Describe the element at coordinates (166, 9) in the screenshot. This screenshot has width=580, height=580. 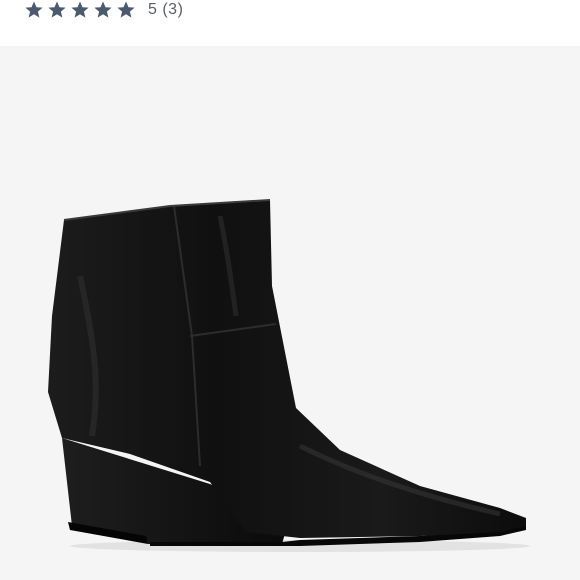
I see `rating-summary: 5 (3)` at that location.